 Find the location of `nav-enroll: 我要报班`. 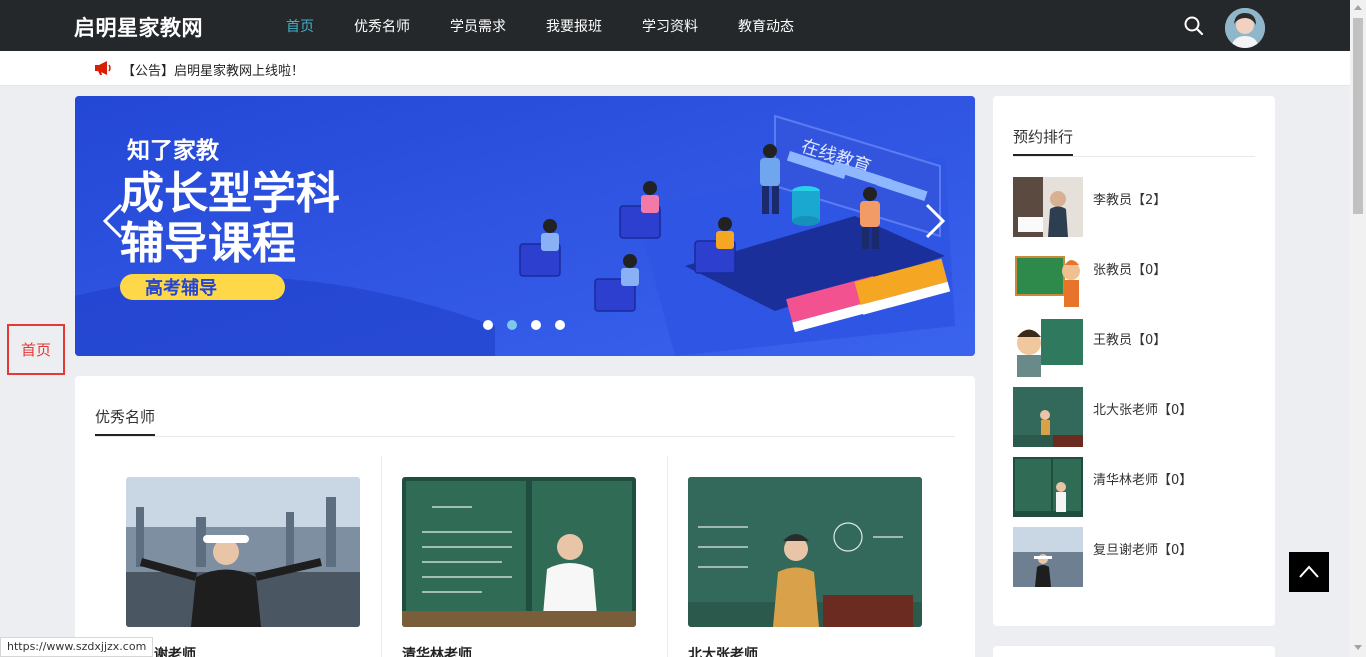

nav-enroll: 我要报班 is located at coordinates (574, 26).